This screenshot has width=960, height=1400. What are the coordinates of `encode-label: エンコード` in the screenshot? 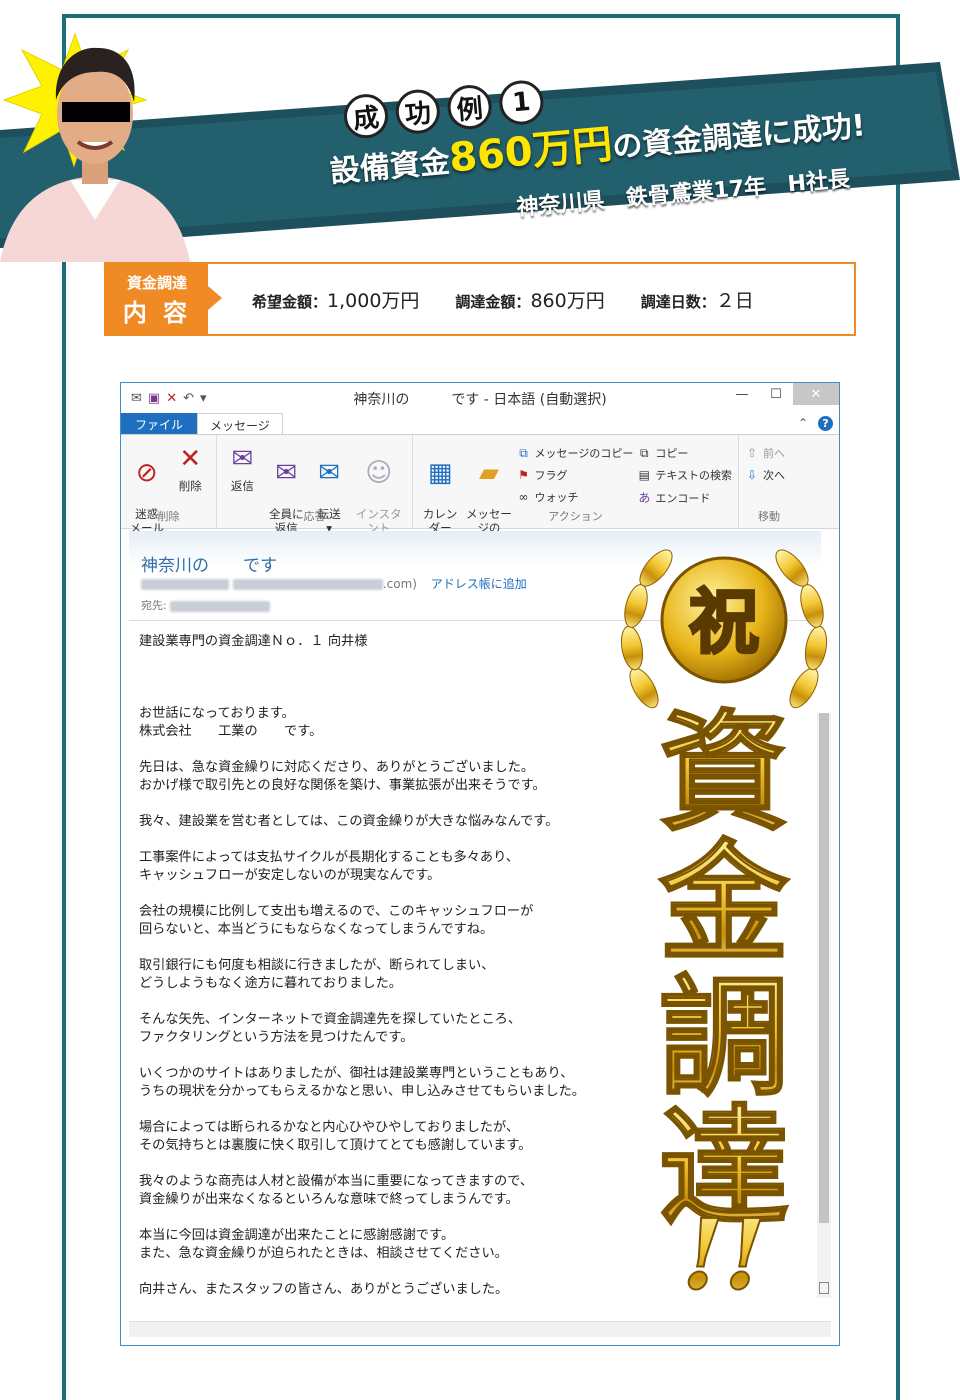 It's located at (683, 498).